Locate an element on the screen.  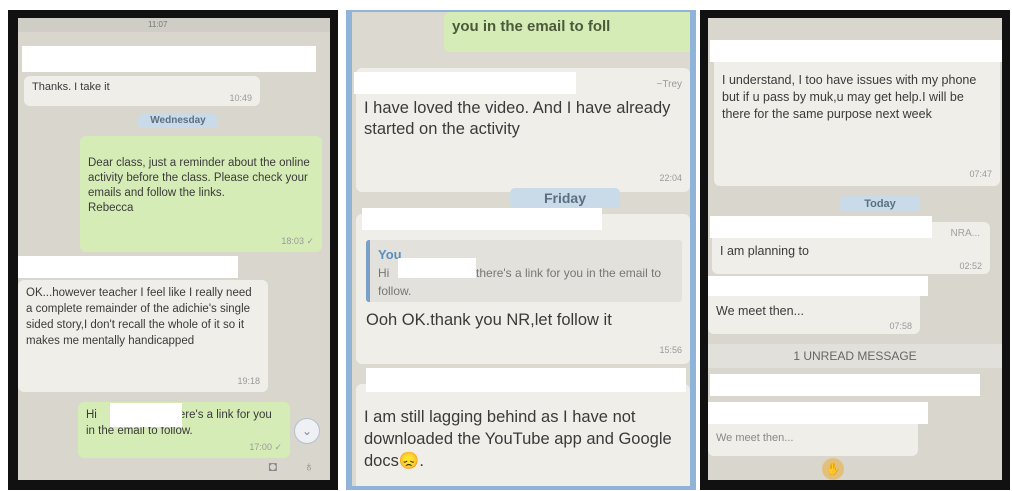
microphone-icon: ♁ is located at coordinates (309, 467).